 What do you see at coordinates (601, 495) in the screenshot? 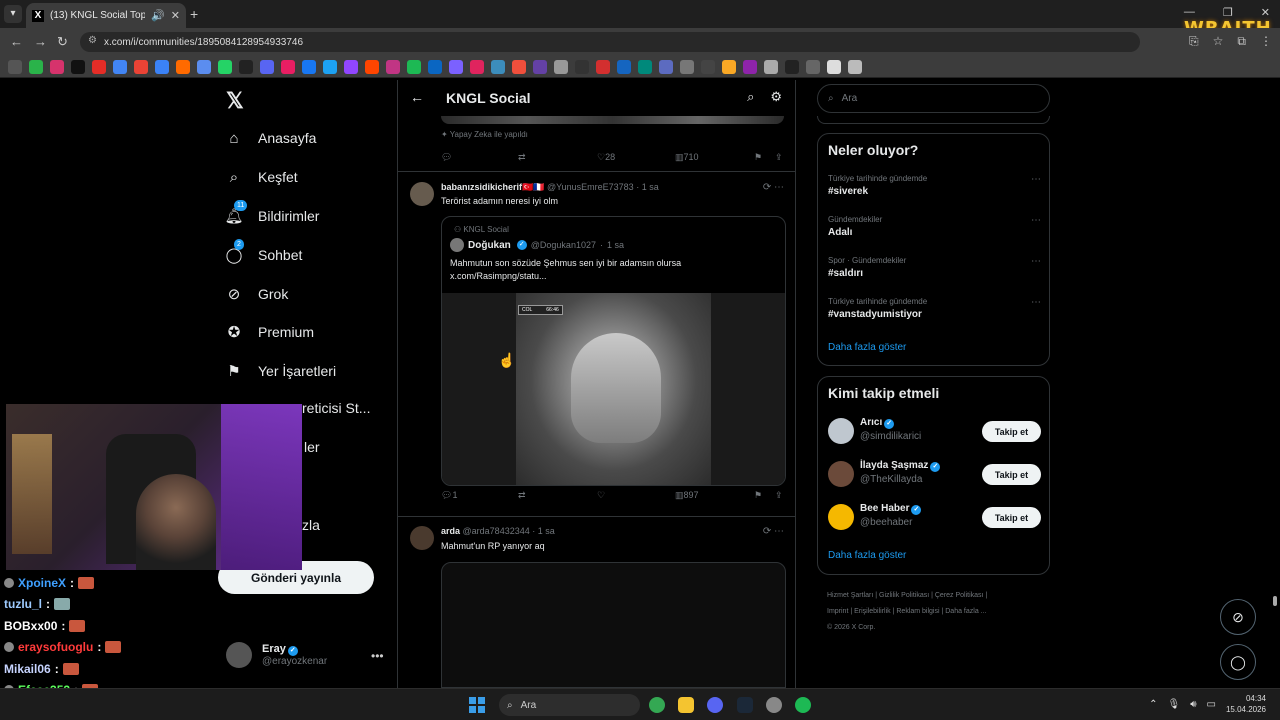
I see `like-icon: ♡` at bounding box center [601, 495].